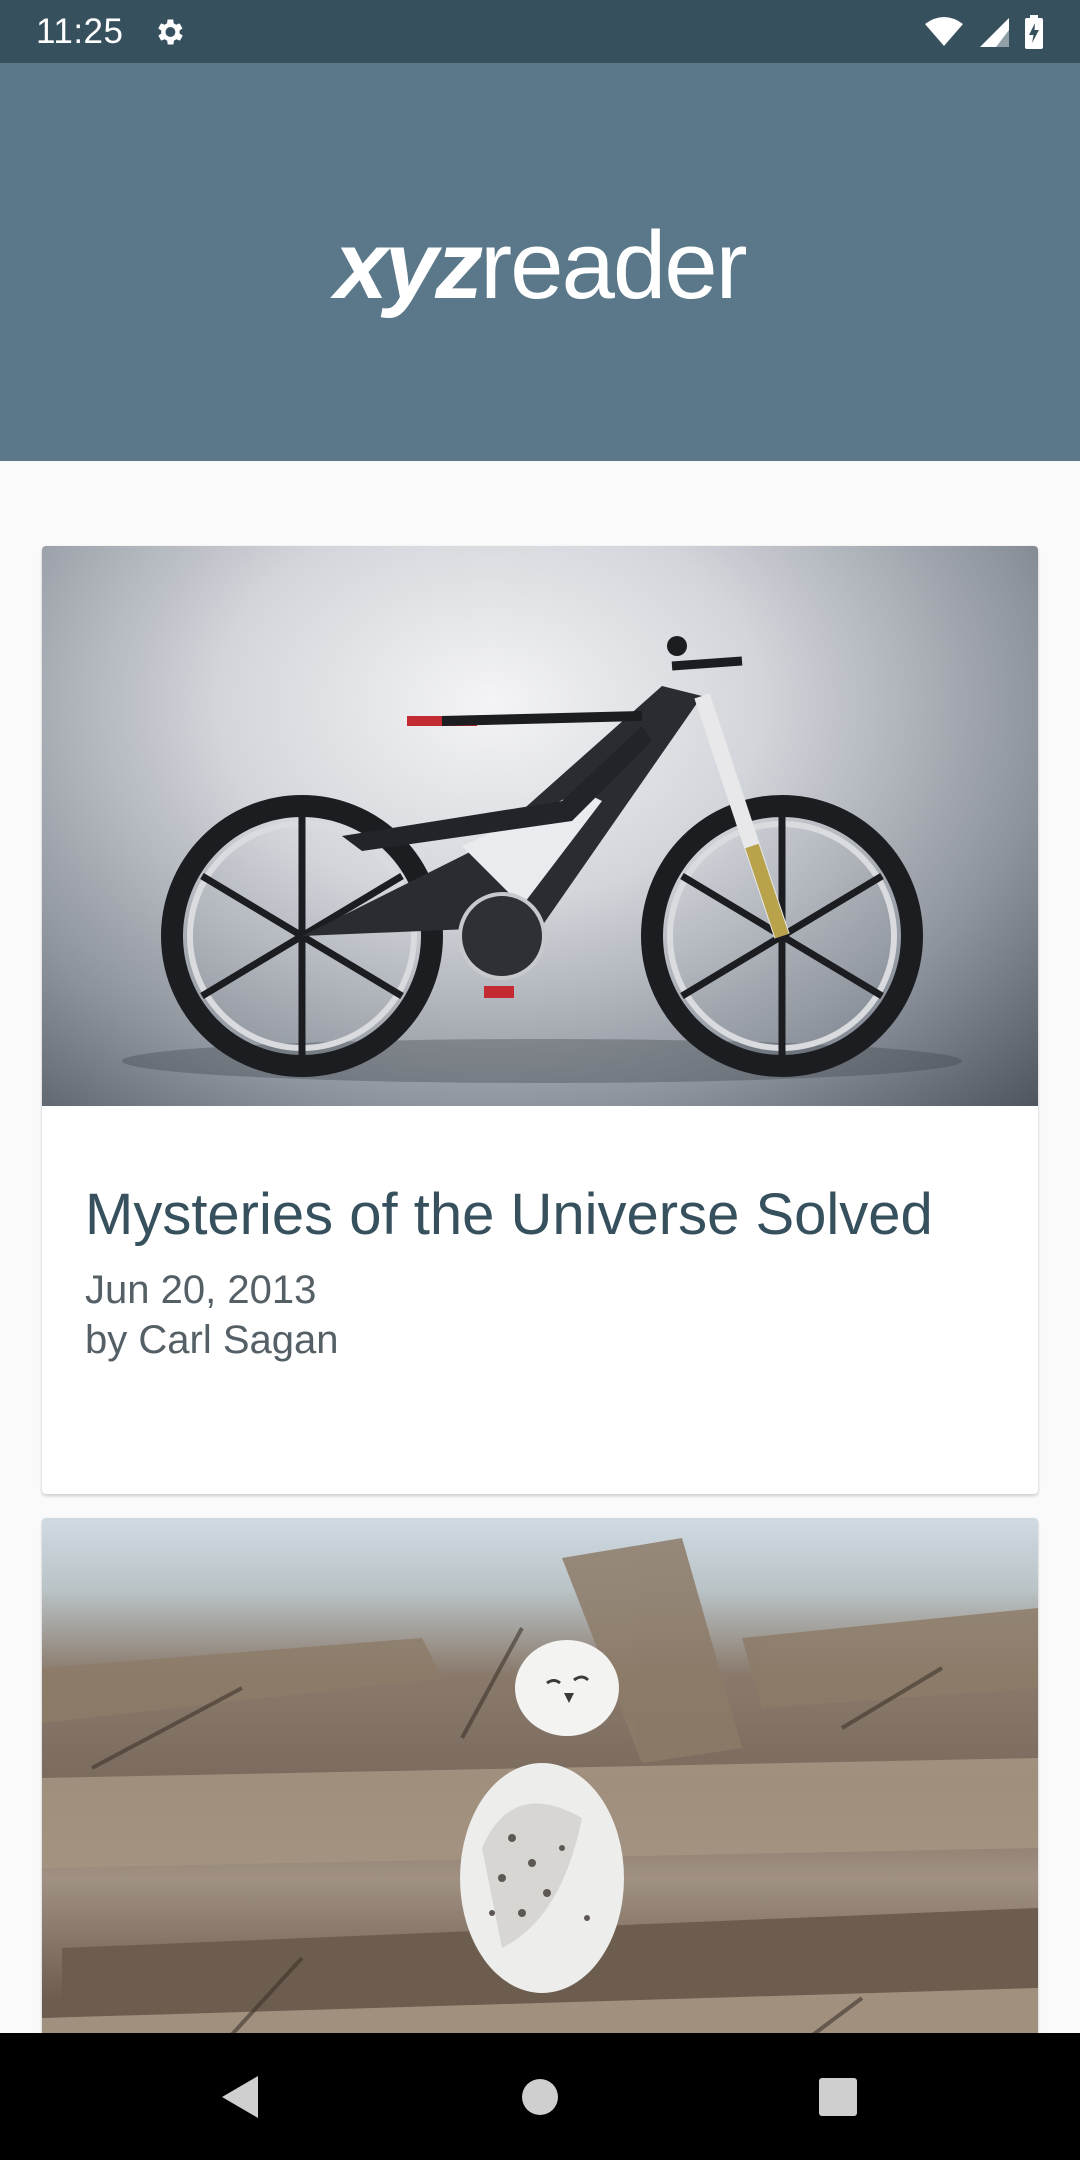 This screenshot has height=2160, width=1080. What do you see at coordinates (509, 1214) in the screenshot?
I see `article-title: Mysteries of the Universe Solved` at bounding box center [509, 1214].